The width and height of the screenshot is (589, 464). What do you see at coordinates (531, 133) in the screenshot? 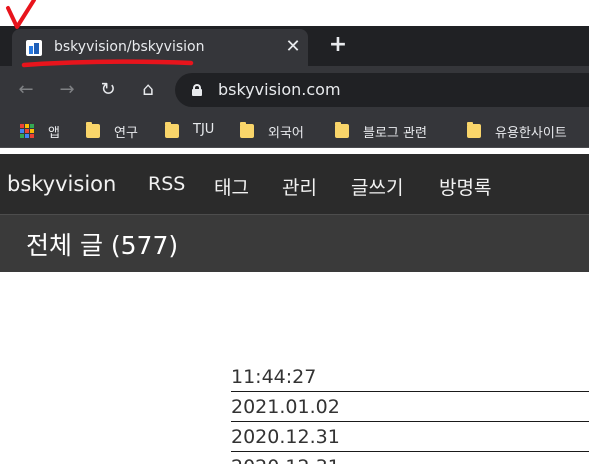
I see `bookmark-label: 유용한사이트` at bounding box center [531, 133].